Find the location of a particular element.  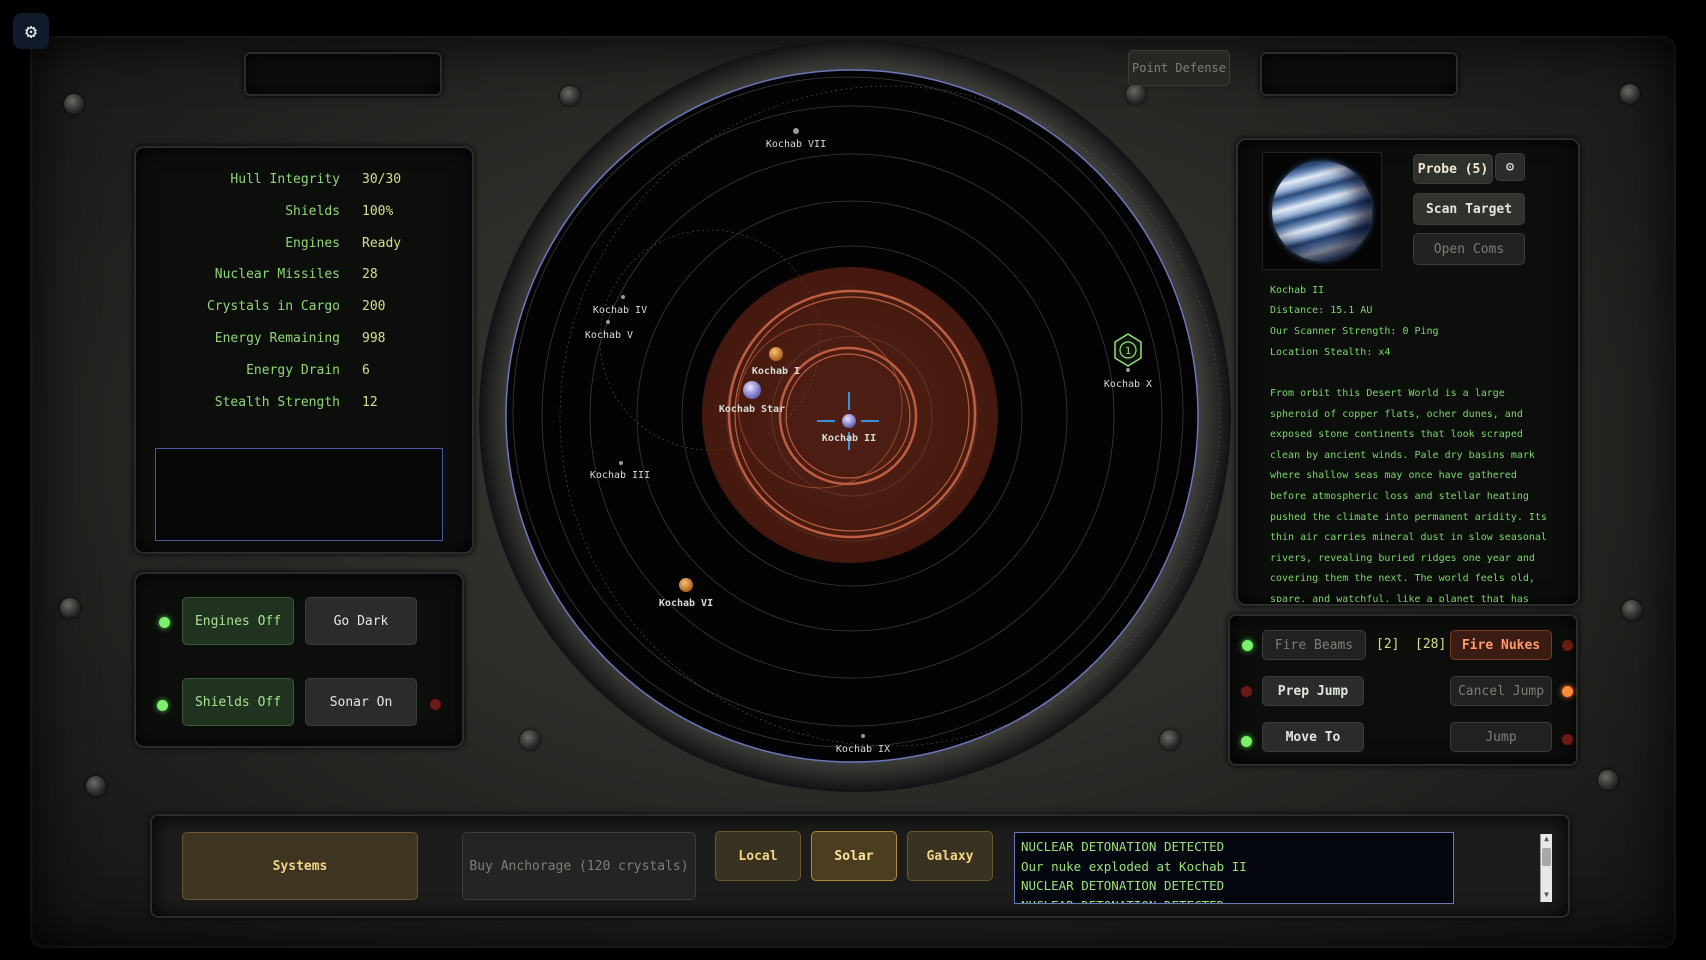

target-distance: Distance: 15.1 AU is located at coordinates (1321, 310).